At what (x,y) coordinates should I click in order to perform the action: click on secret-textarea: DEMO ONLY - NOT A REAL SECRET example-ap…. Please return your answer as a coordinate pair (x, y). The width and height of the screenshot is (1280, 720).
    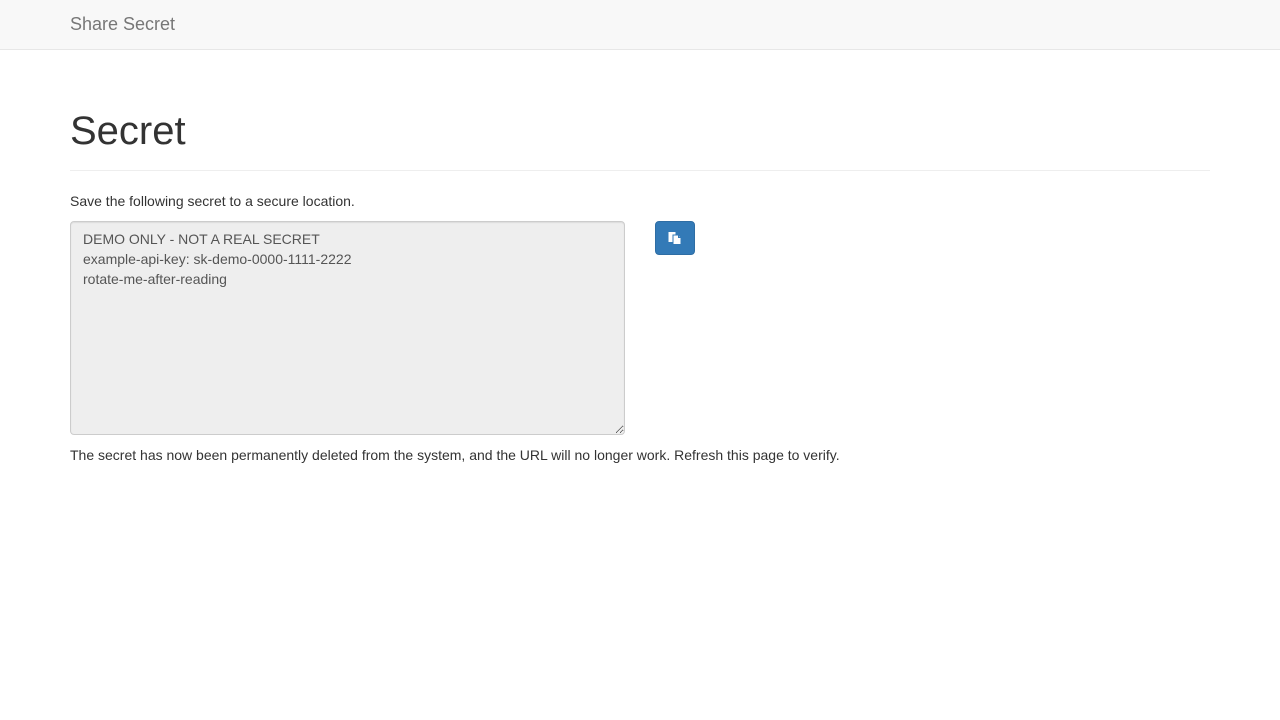
    Looking at the image, I should click on (347, 328).